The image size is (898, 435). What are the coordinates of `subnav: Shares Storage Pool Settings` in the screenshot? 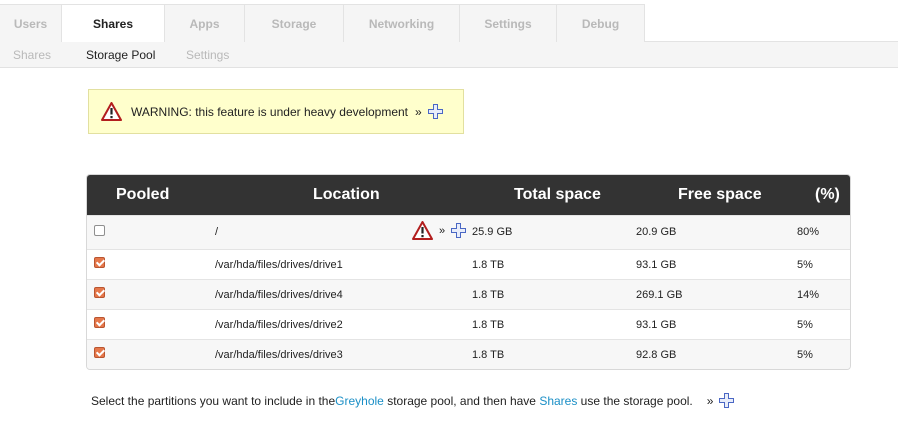 It's located at (449, 55).